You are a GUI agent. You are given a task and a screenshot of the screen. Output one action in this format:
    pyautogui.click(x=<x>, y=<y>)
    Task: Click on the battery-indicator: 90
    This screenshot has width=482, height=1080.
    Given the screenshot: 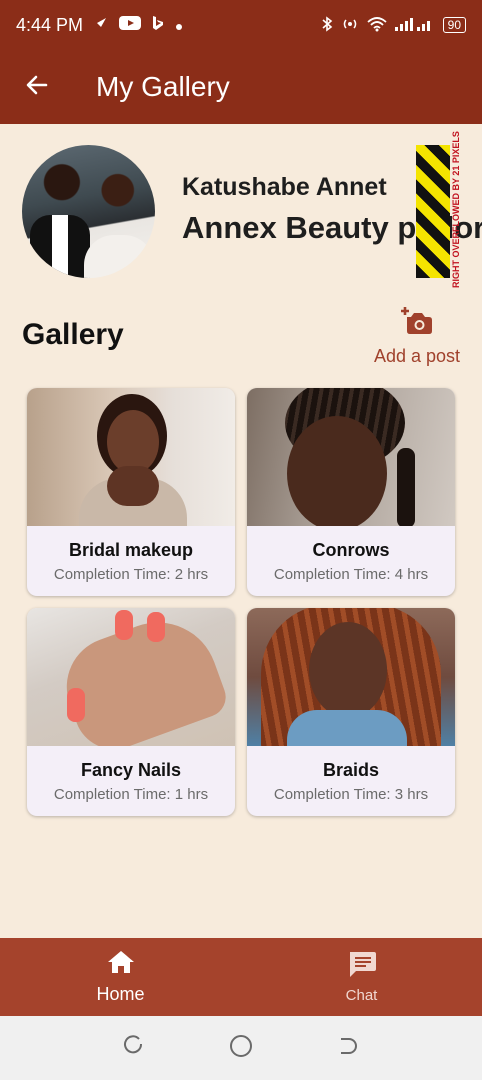 What is the action you would take?
    pyautogui.click(x=454, y=25)
    